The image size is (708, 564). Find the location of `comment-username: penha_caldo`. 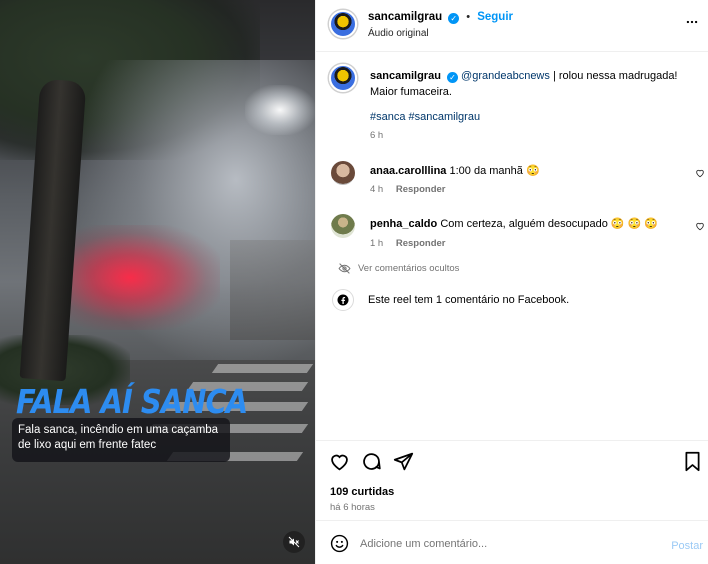

comment-username: penha_caldo is located at coordinates (403, 224).